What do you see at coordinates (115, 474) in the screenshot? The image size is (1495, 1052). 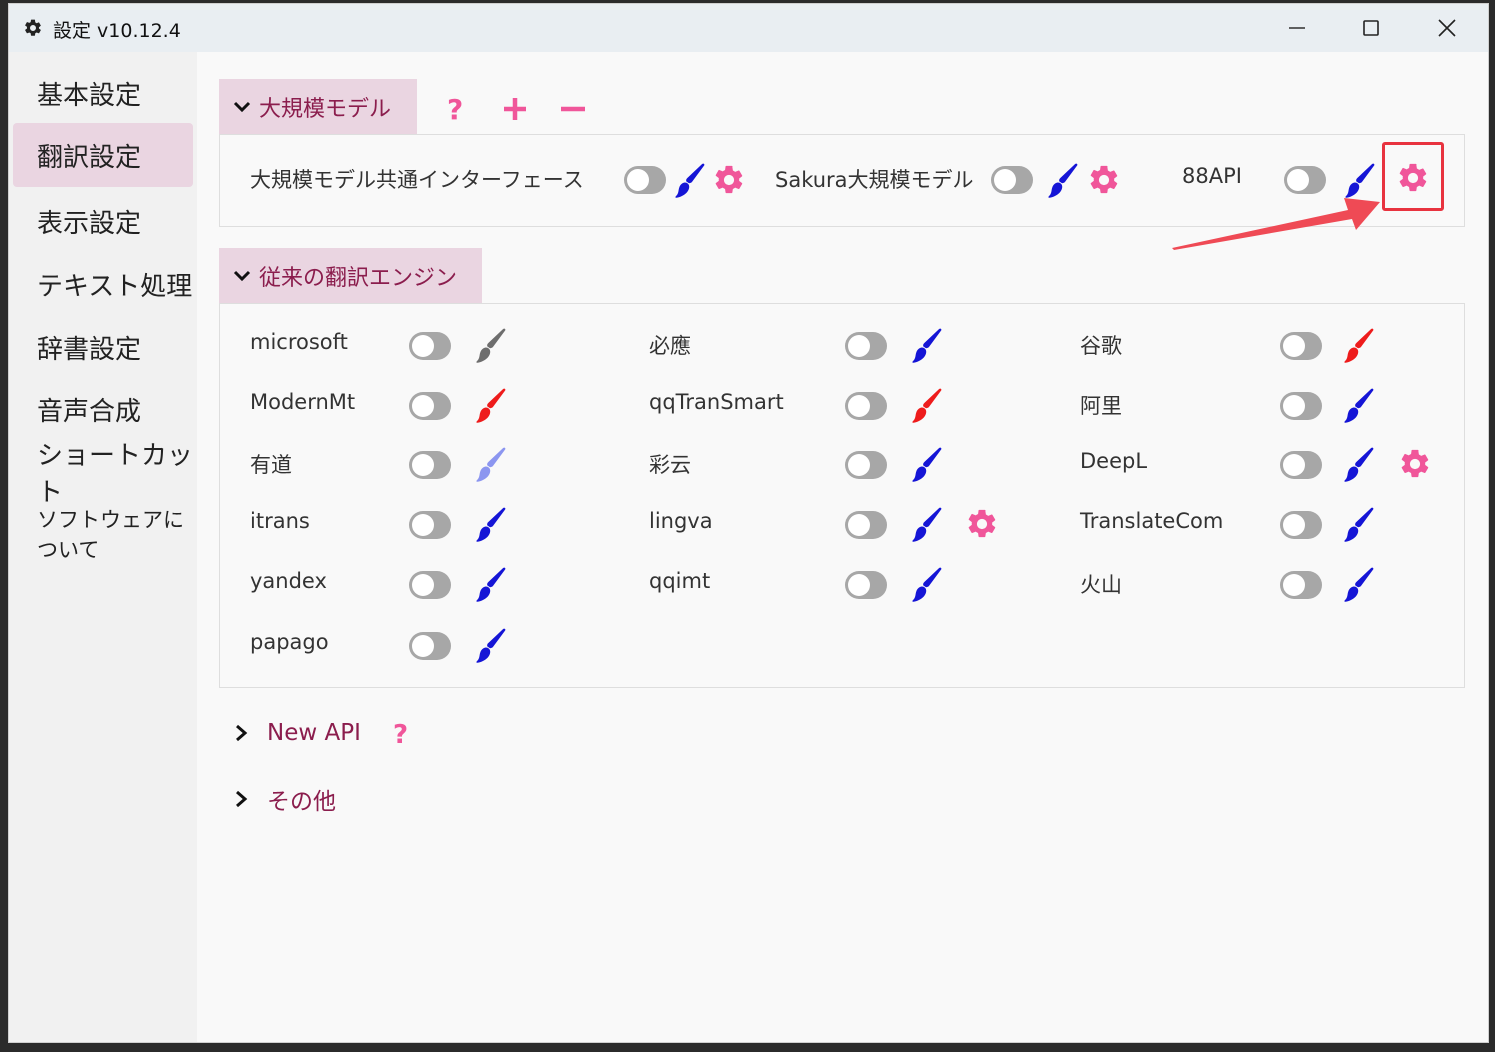 I see `sidebar-item-label: ショートカット` at bounding box center [115, 474].